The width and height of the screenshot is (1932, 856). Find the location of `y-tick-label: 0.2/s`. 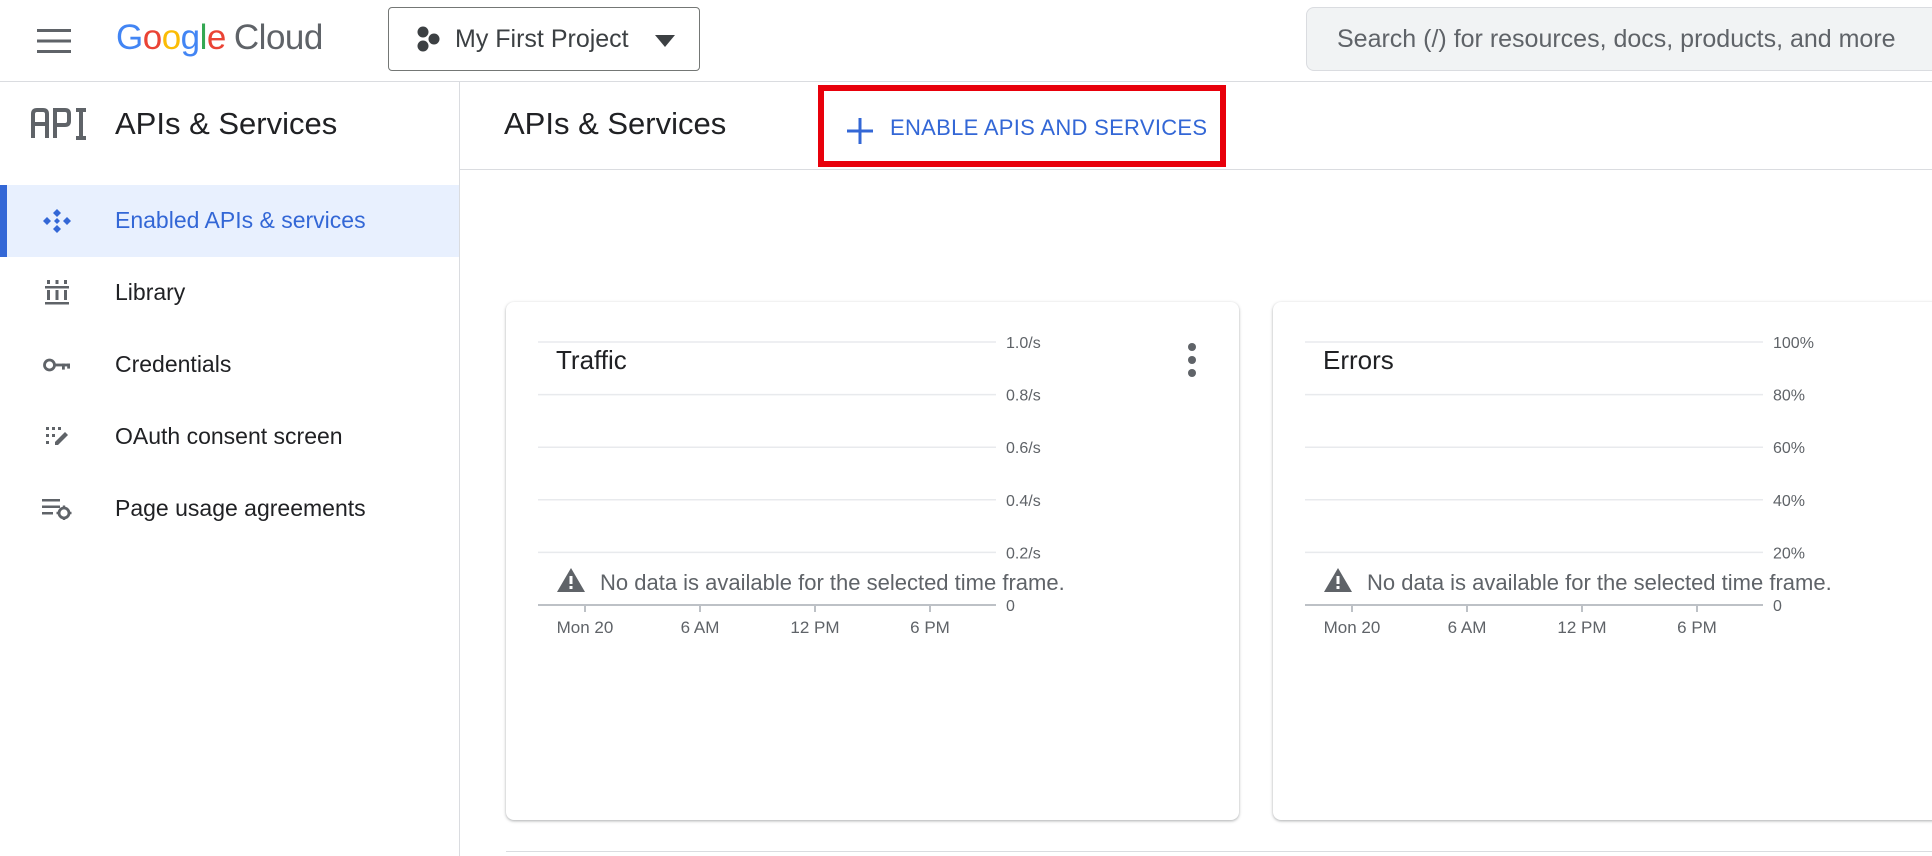

y-tick-label: 0.2/s is located at coordinates (1023, 553).